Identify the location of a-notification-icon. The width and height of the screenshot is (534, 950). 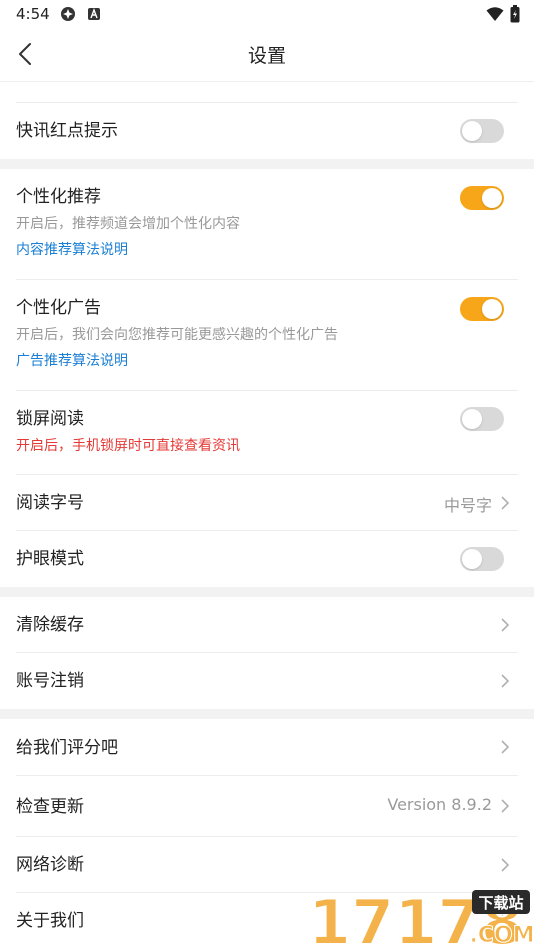
(94, 14).